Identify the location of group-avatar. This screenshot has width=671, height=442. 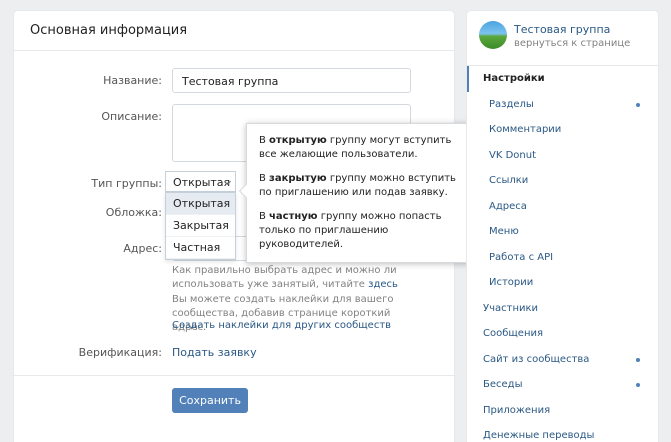
(493, 35).